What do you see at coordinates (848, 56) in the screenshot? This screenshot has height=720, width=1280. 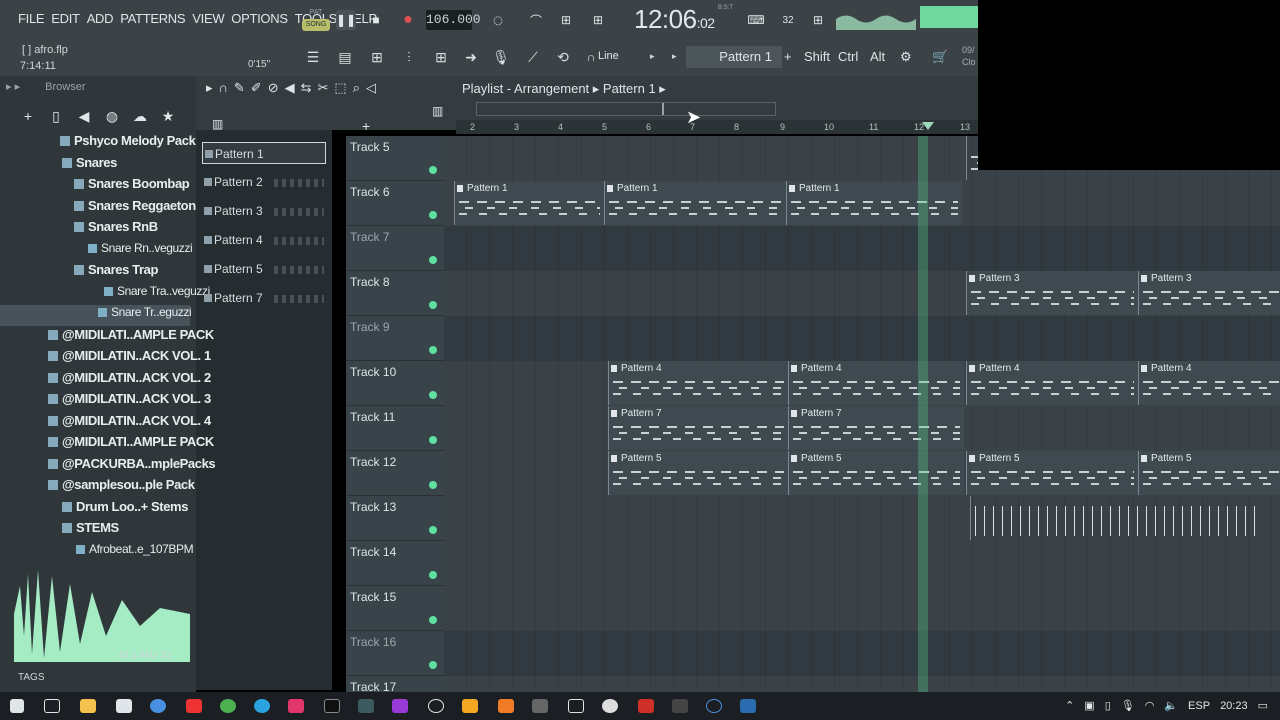 I see `ctrl-key: Ctrl` at bounding box center [848, 56].